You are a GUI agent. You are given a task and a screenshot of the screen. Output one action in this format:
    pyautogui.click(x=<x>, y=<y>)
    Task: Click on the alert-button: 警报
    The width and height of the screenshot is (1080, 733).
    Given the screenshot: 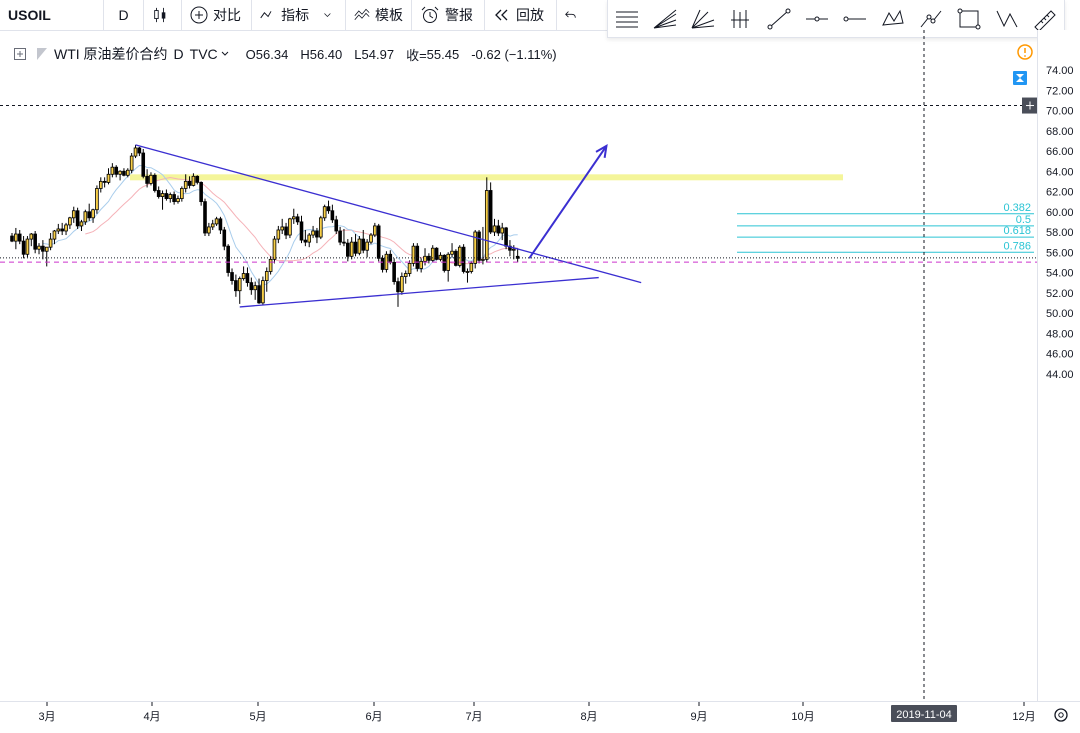 What is the action you would take?
    pyautogui.click(x=448, y=15)
    